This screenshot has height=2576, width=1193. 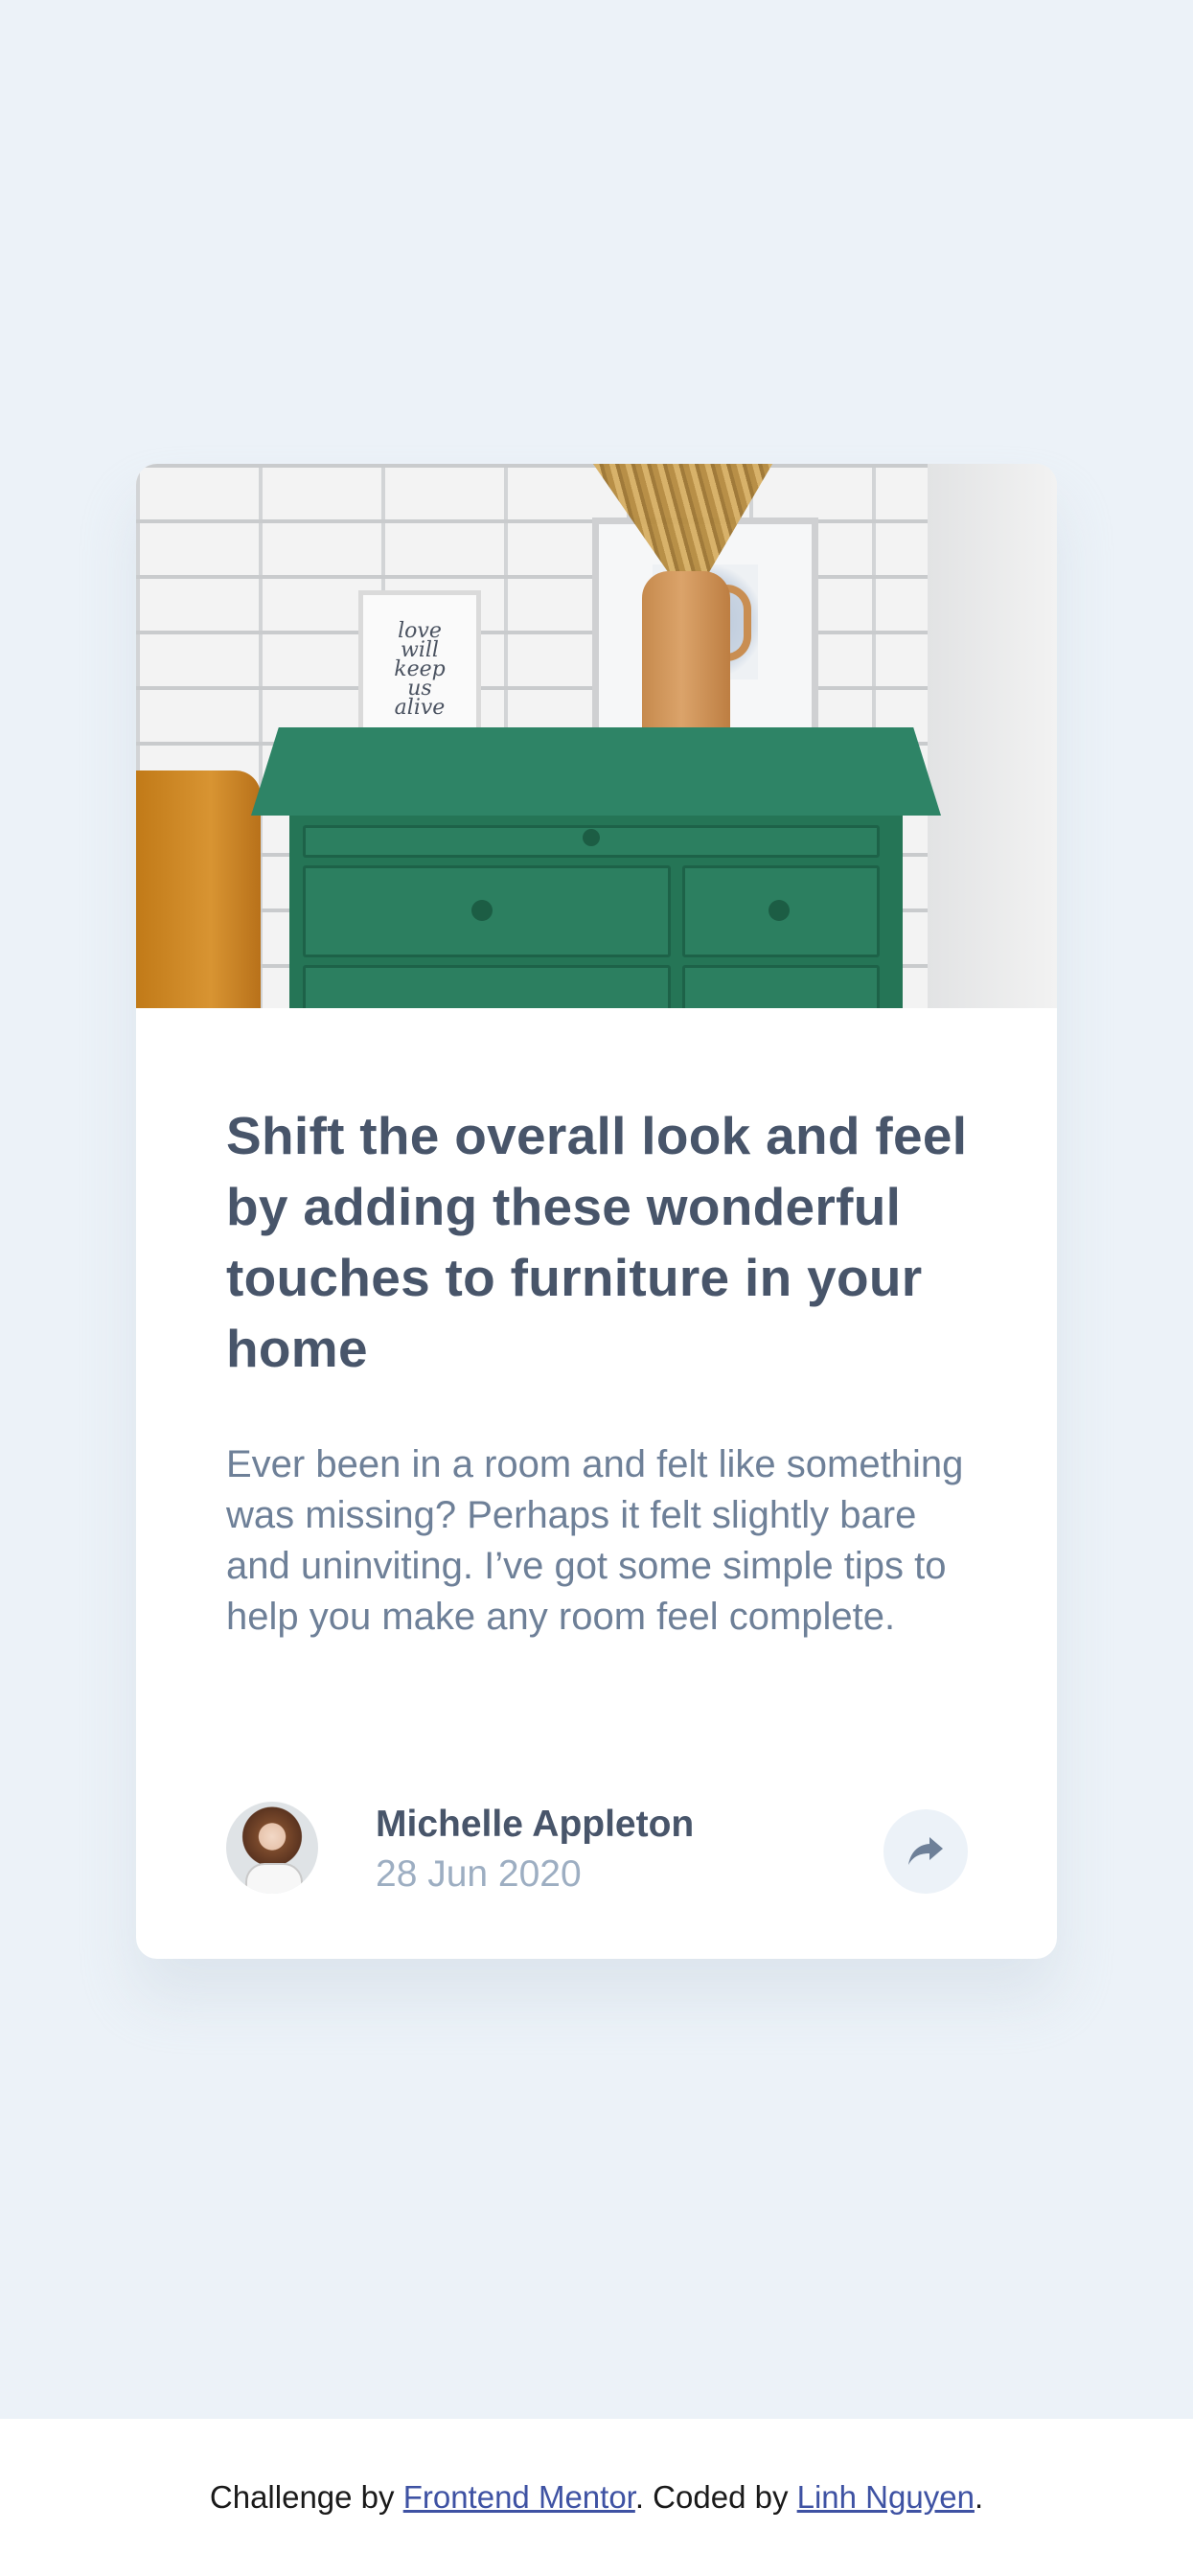 What do you see at coordinates (535, 1824) in the screenshot?
I see `author-name: Michelle Appleton` at bounding box center [535, 1824].